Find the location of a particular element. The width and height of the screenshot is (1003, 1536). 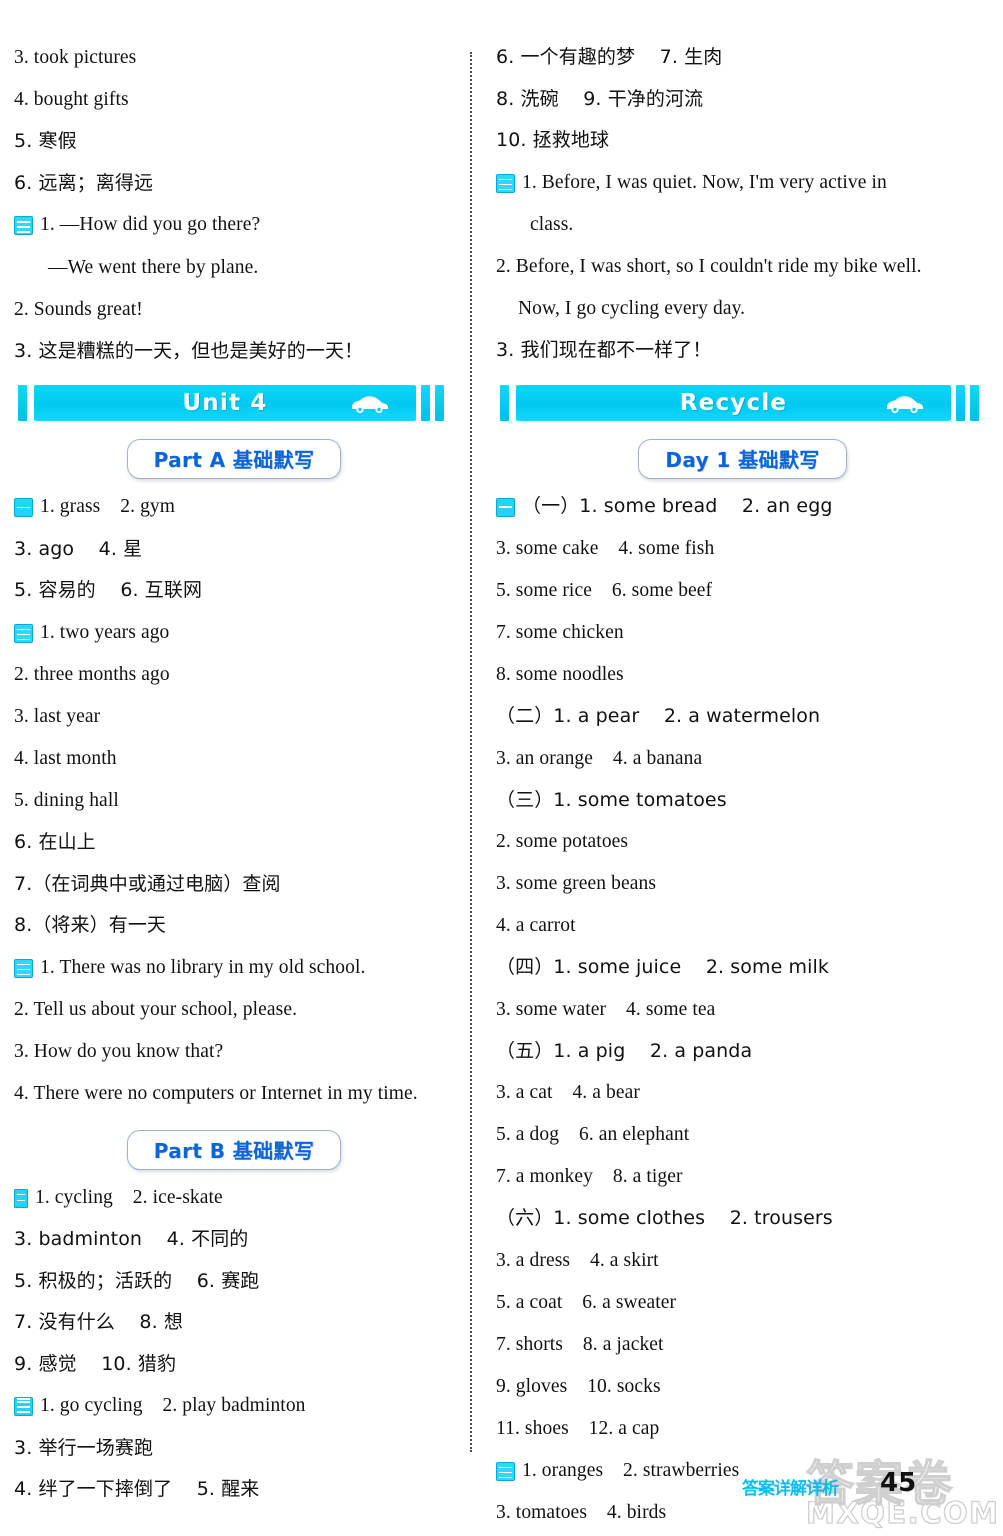

answer-text: 3. ago 4. 星 is located at coordinates (78, 548).